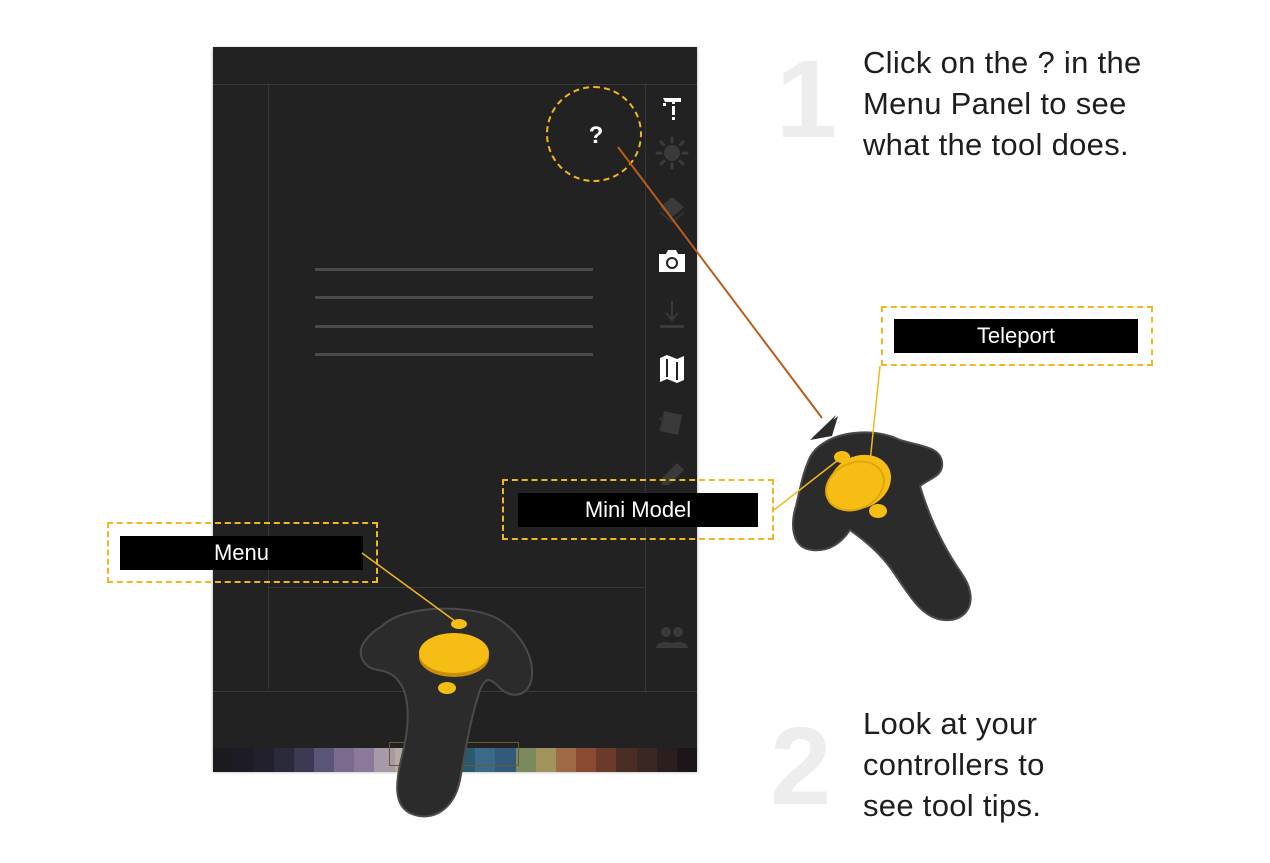 This screenshot has height=863, width=1270. Describe the element at coordinates (454, 653) in the screenshot. I see `menu-trackpad` at that location.